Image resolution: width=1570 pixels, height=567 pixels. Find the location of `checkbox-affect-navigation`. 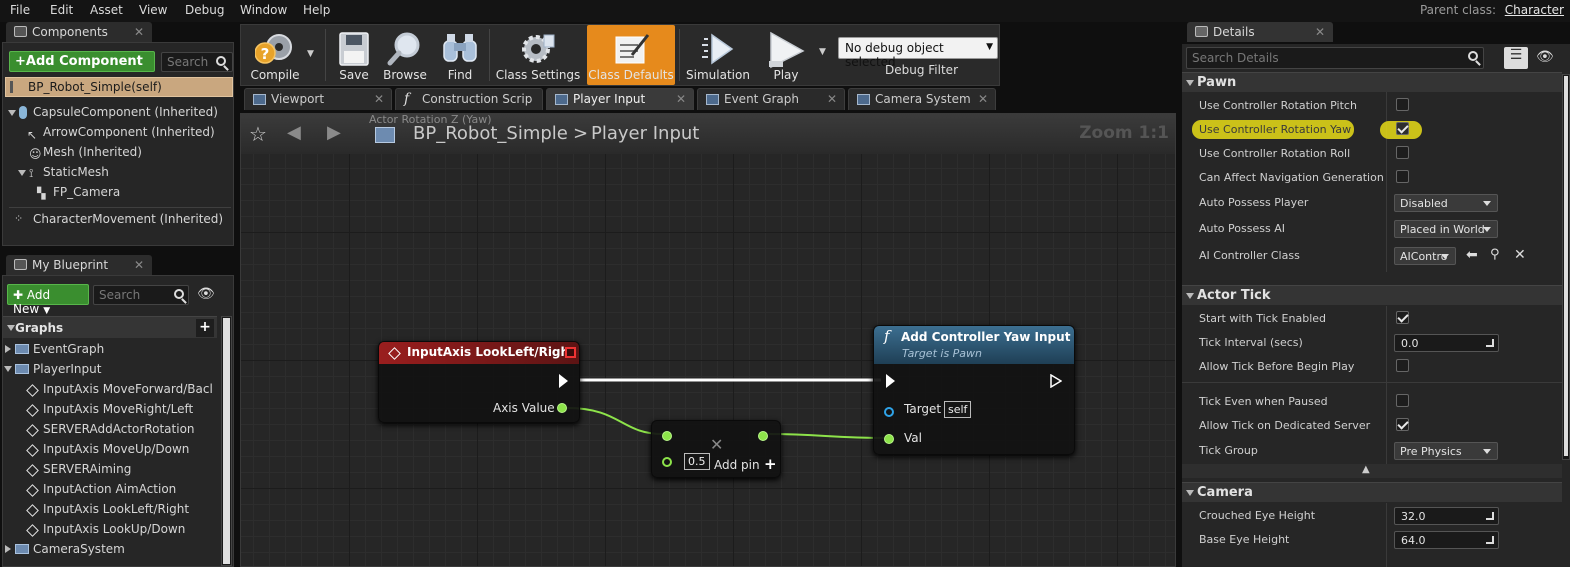

checkbox-affect-navigation is located at coordinates (1402, 176).